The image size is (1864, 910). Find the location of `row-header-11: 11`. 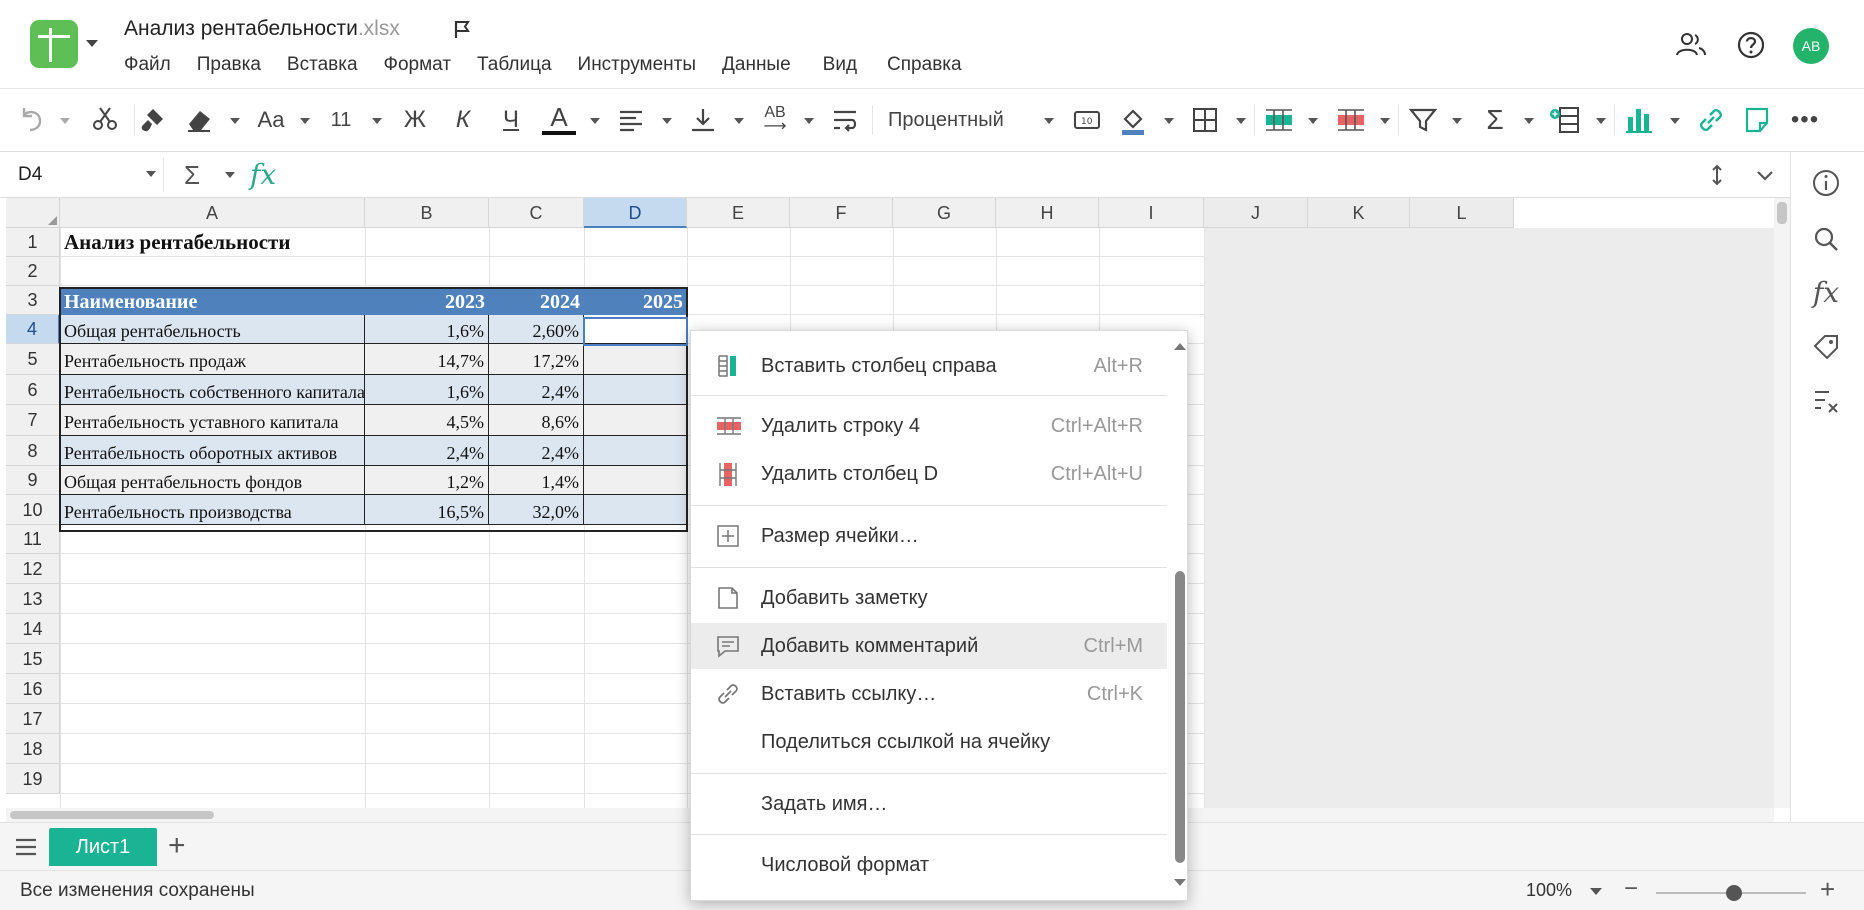

row-header-11: 11 is located at coordinates (33, 539).